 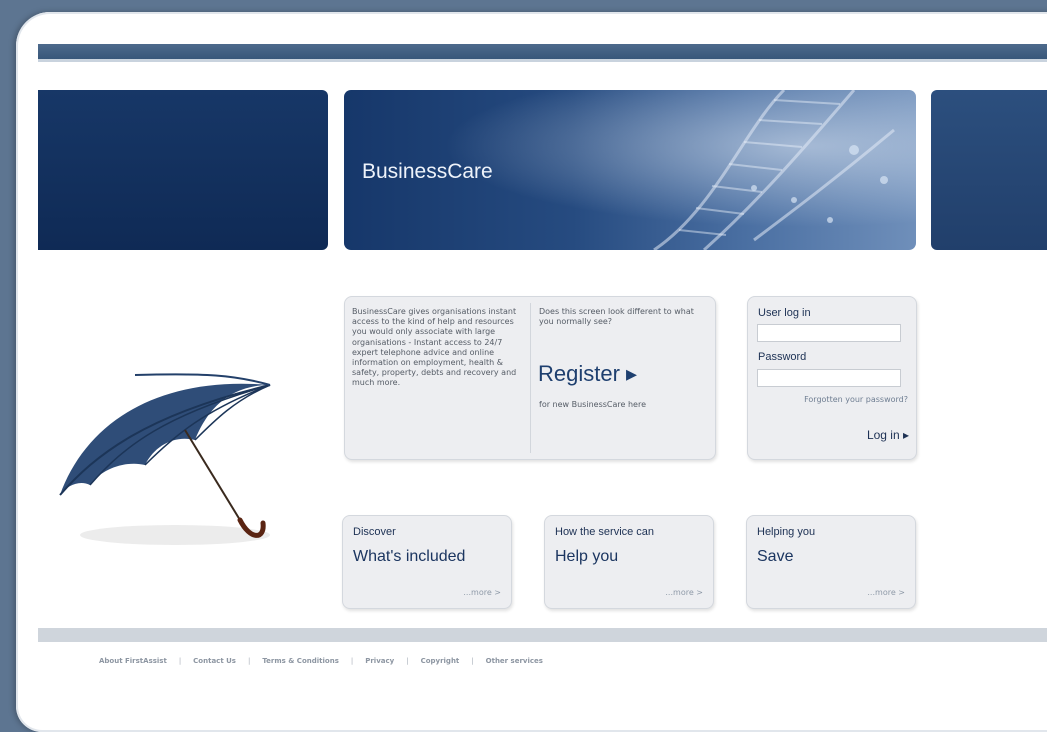 I want to click on footer-link-other-services: Other services, so click(x=514, y=661).